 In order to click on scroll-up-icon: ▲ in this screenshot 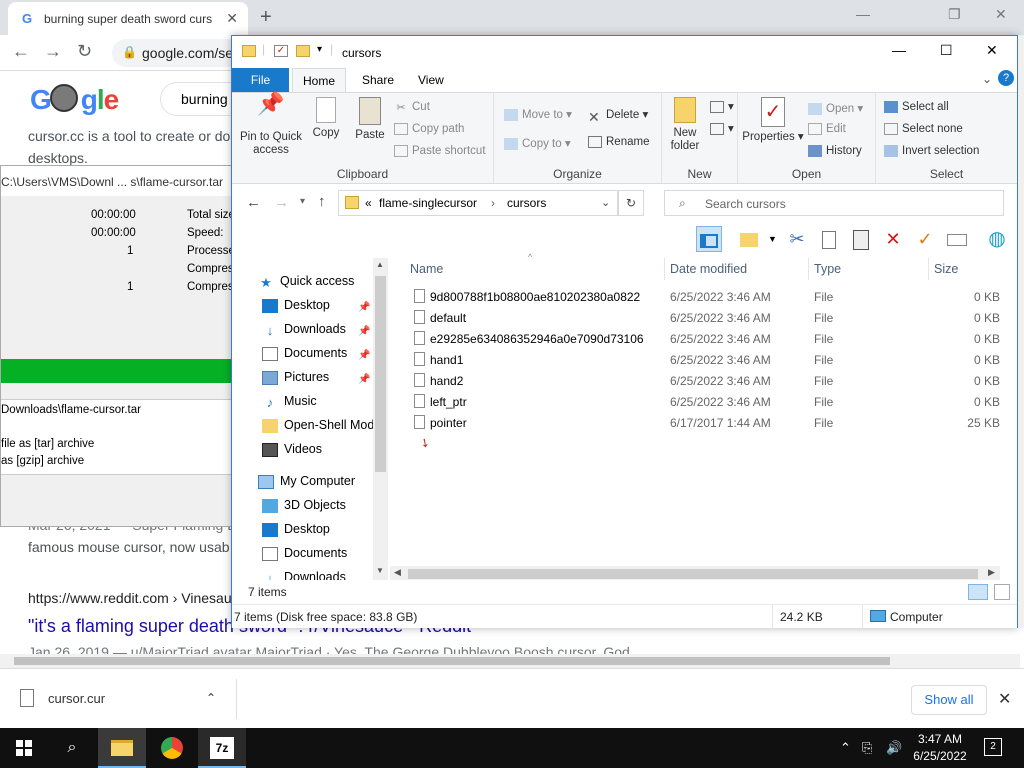, I will do `click(380, 264)`.